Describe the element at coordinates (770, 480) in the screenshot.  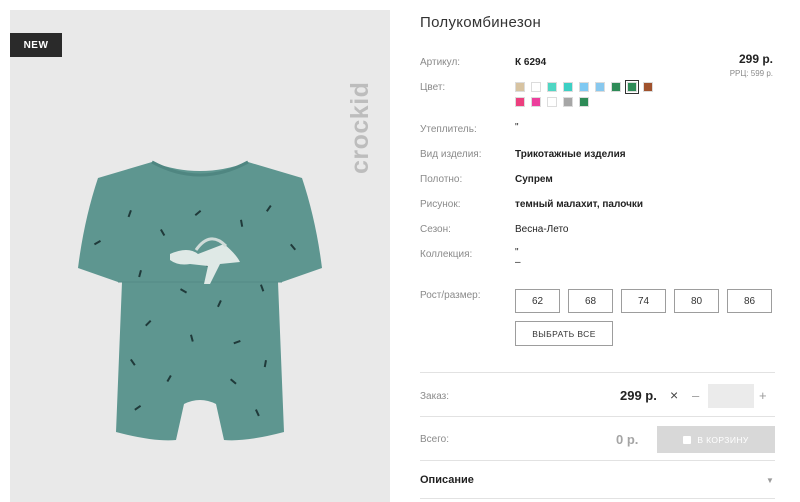
I see `chevron-down-icon: ▼` at that location.